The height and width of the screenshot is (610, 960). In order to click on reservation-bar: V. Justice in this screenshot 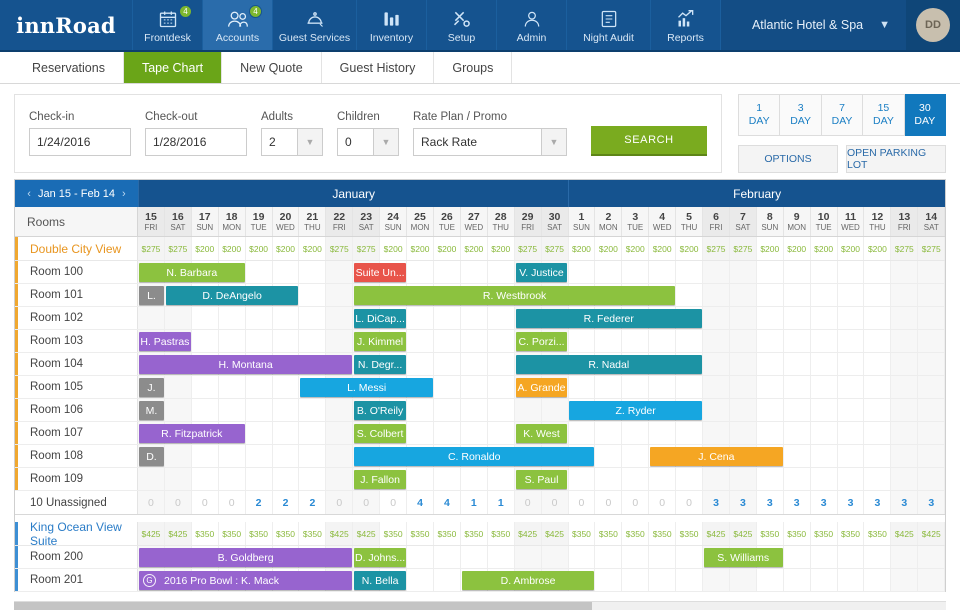, I will do `click(541, 272)`.